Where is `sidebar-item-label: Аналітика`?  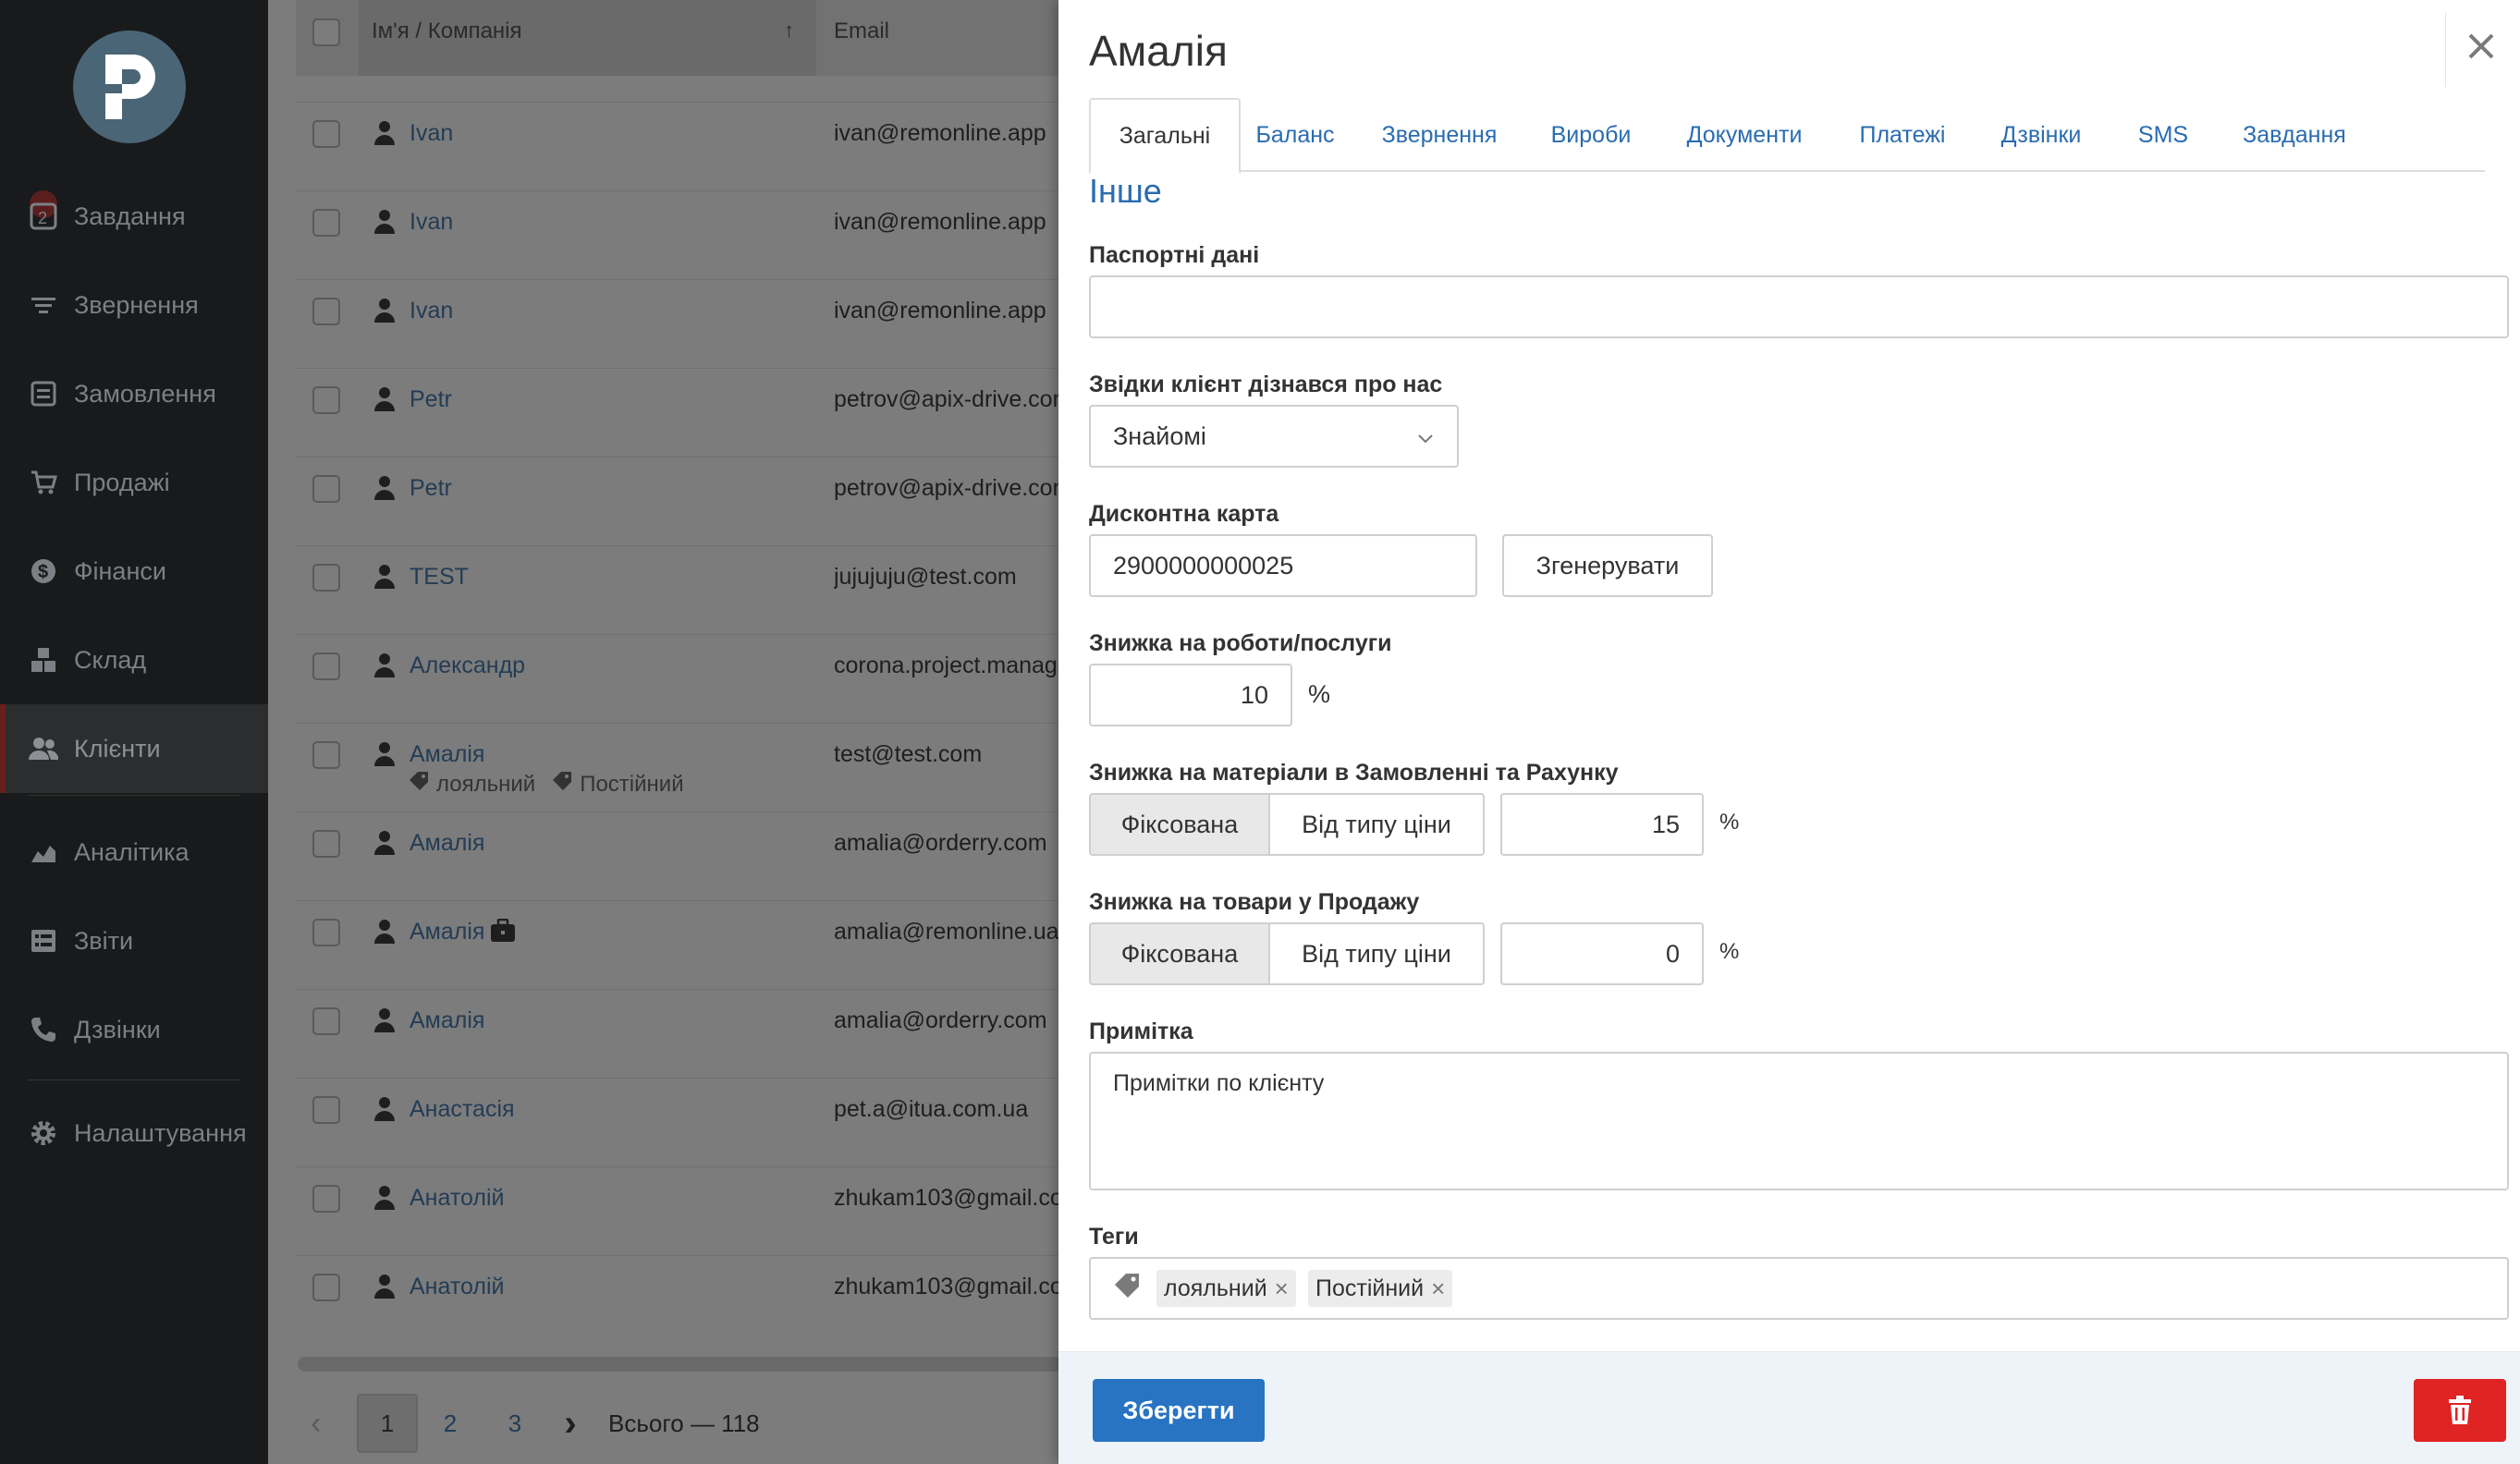 sidebar-item-label: Аналітика is located at coordinates (132, 851).